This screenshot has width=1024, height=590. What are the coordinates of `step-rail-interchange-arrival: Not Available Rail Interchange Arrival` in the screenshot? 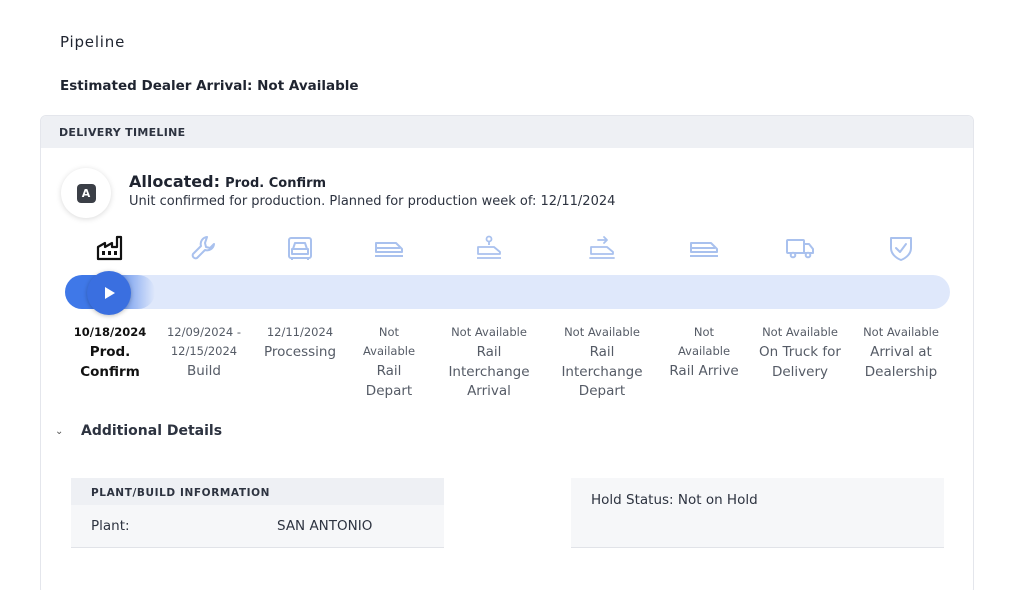 It's located at (489, 362).